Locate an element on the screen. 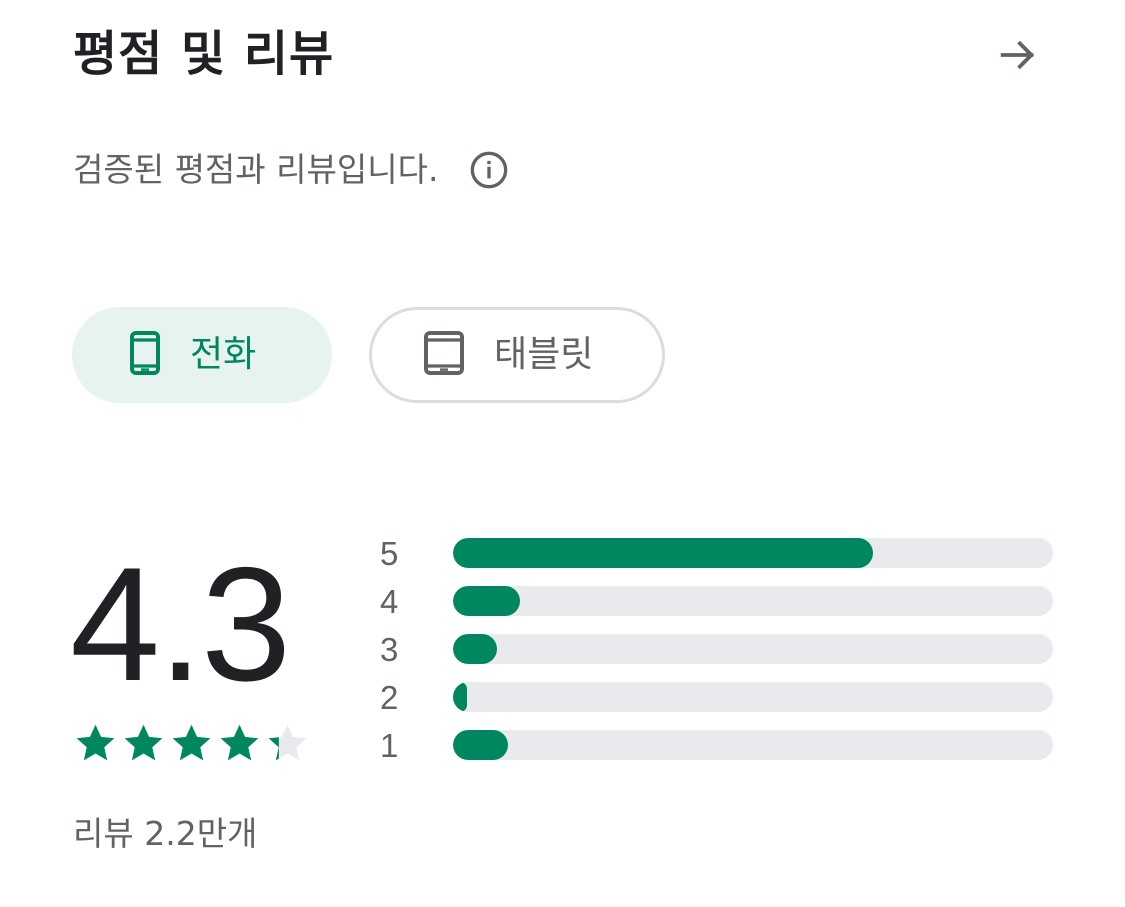 The width and height of the screenshot is (1125, 907). histogram-label: 1 is located at coordinates (389, 745).